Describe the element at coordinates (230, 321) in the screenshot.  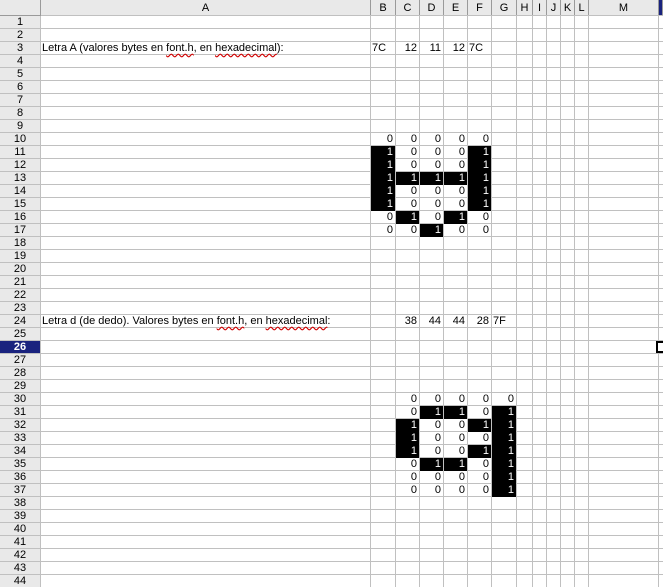
I see `letter-d-label-part: font.h` at that location.